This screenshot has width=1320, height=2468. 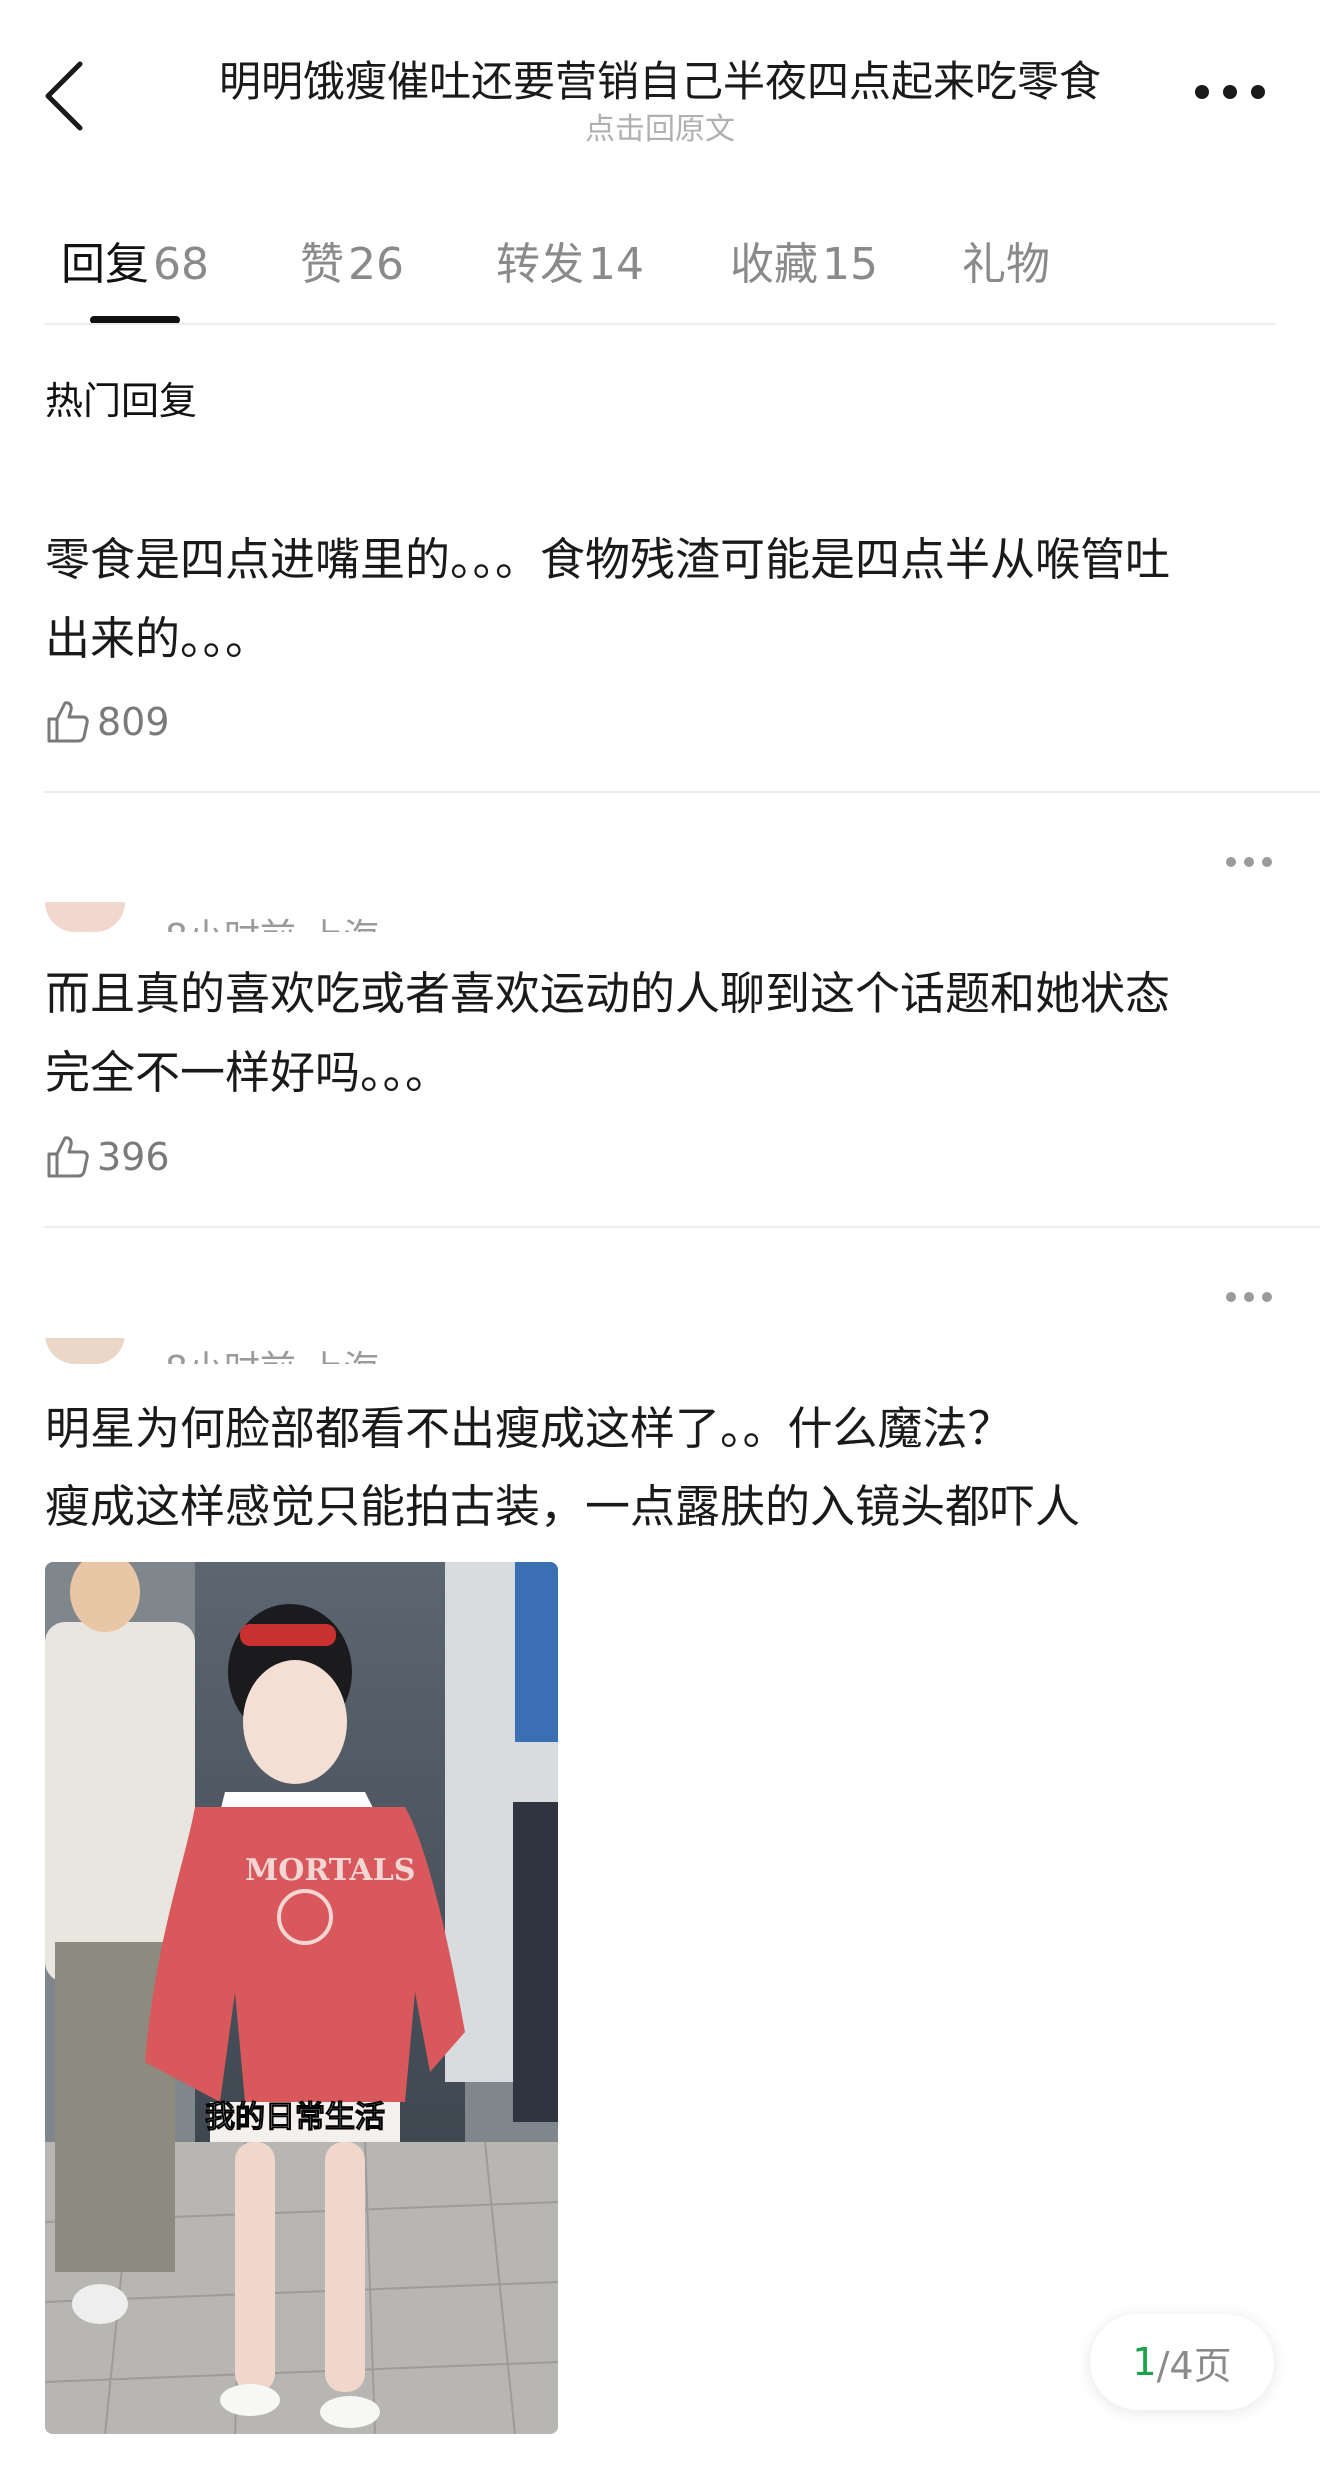 I want to click on tab-label: 转发, so click(x=540, y=264).